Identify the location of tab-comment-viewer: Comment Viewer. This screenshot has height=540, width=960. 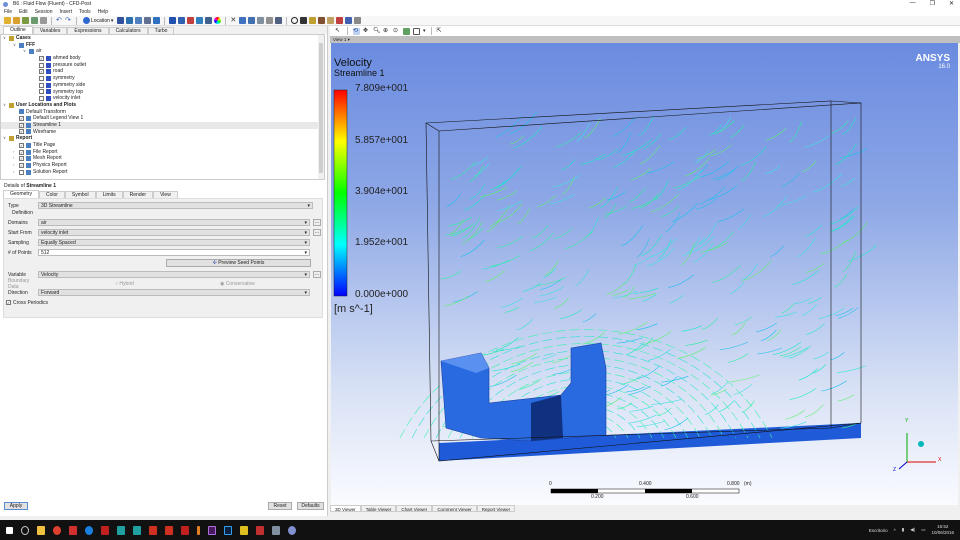
(454, 508).